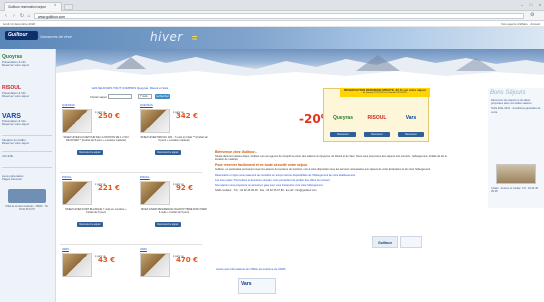 This screenshot has width=544, height=302. I want to click on address-bar: ‹ › ↻ ⌂ www.guilltour.com ⚙, so click(272, 16).